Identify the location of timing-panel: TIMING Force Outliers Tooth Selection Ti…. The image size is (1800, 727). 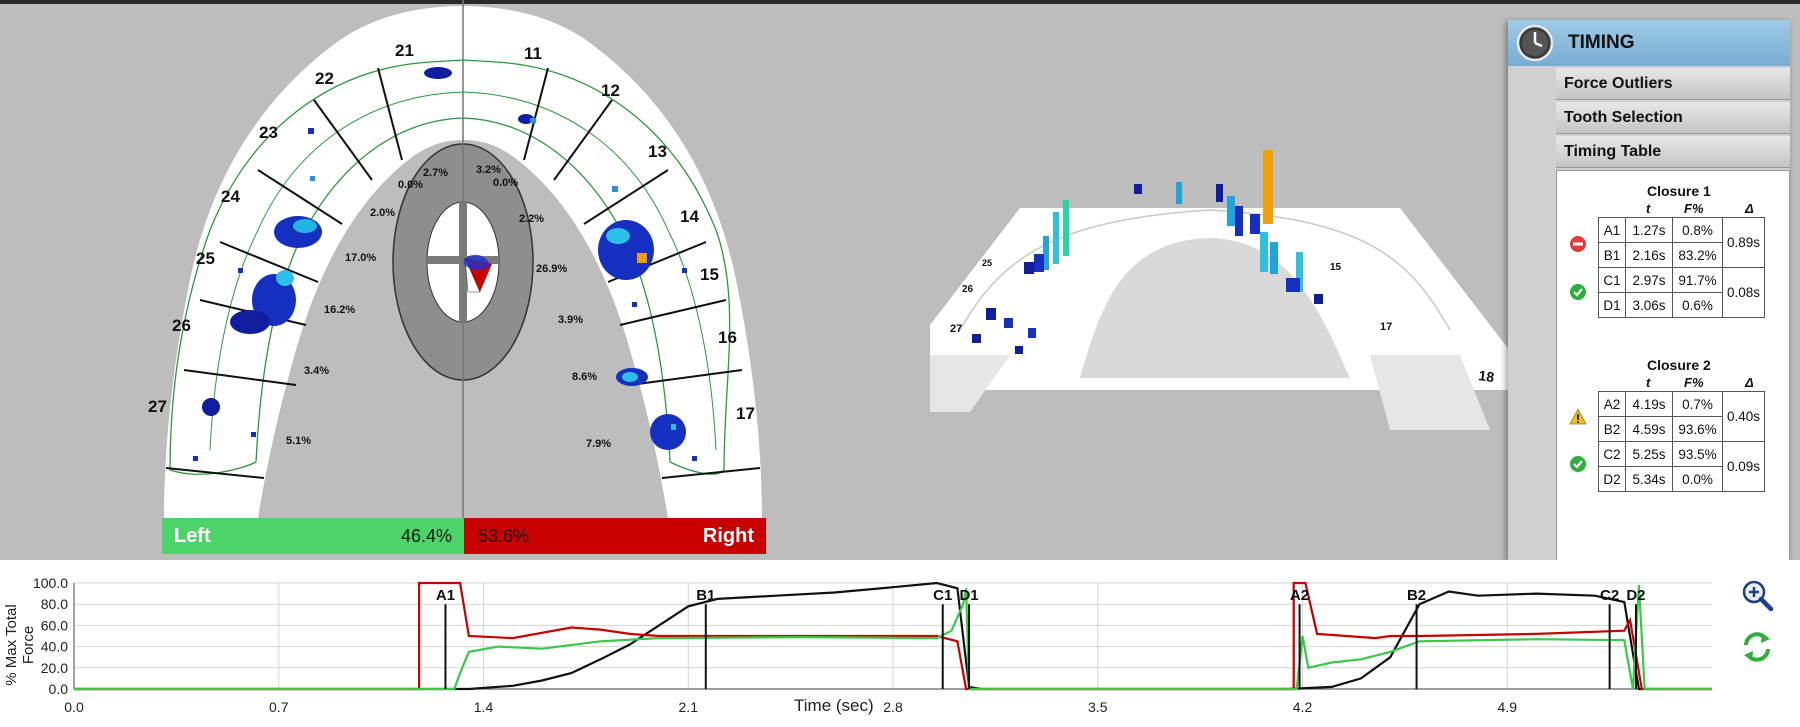
(1649, 291).